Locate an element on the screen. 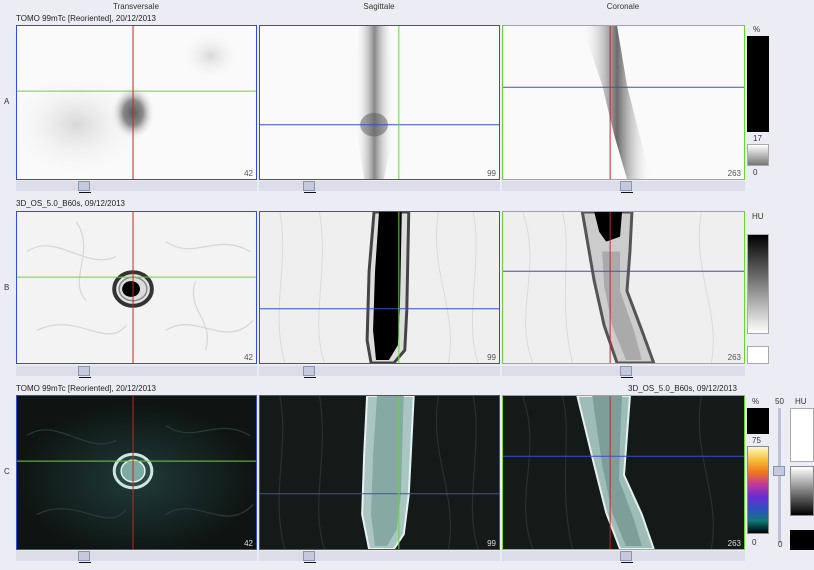 The image size is (814, 570). row-a-sagittal-slider is located at coordinates (379, 187).